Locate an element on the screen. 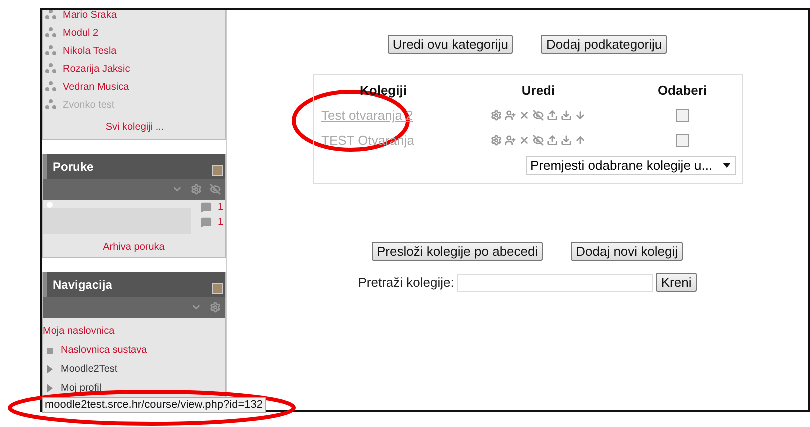  course-link: Modul 2 is located at coordinates (81, 33).